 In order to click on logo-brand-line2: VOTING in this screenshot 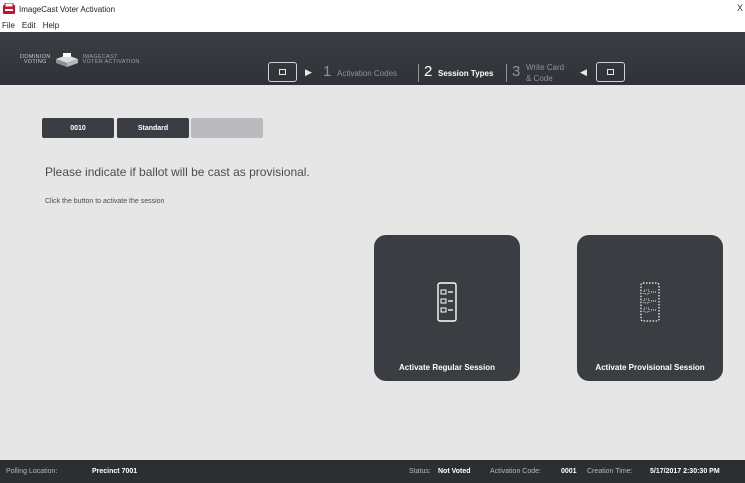, I will do `click(35, 62)`.